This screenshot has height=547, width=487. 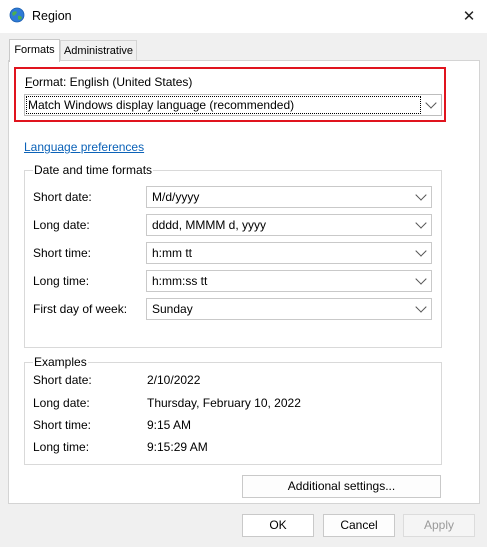 I want to click on title-bar: Region ✕, so click(x=243, y=16).